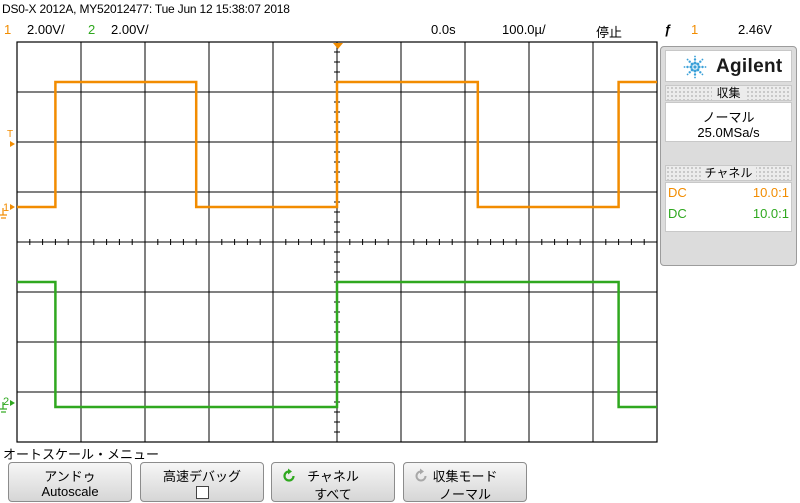 The width and height of the screenshot is (800, 503). What do you see at coordinates (8, 29) in the screenshot?
I see `ch1-number: 1` at bounding box center [8, 29].